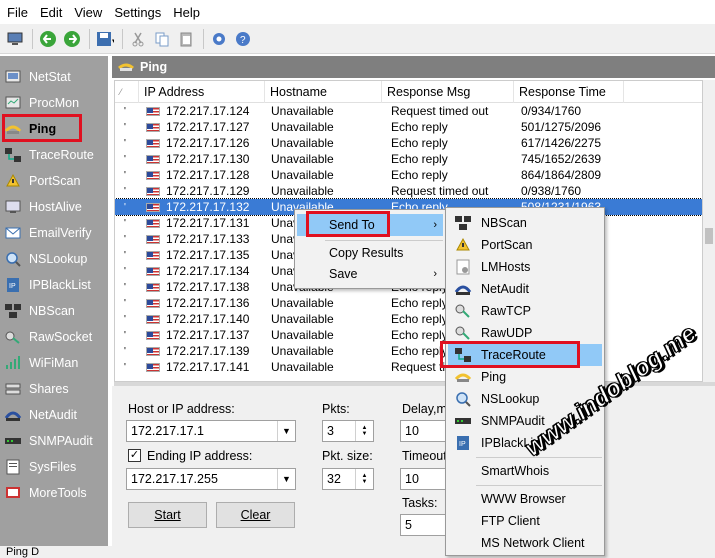 This screenshot has width=715, height=558. What do you see at coordinates (54, 493) in the screenshot?
I see `sidebar-item-moretools: MoreTools` at bounding box center [54, 493].